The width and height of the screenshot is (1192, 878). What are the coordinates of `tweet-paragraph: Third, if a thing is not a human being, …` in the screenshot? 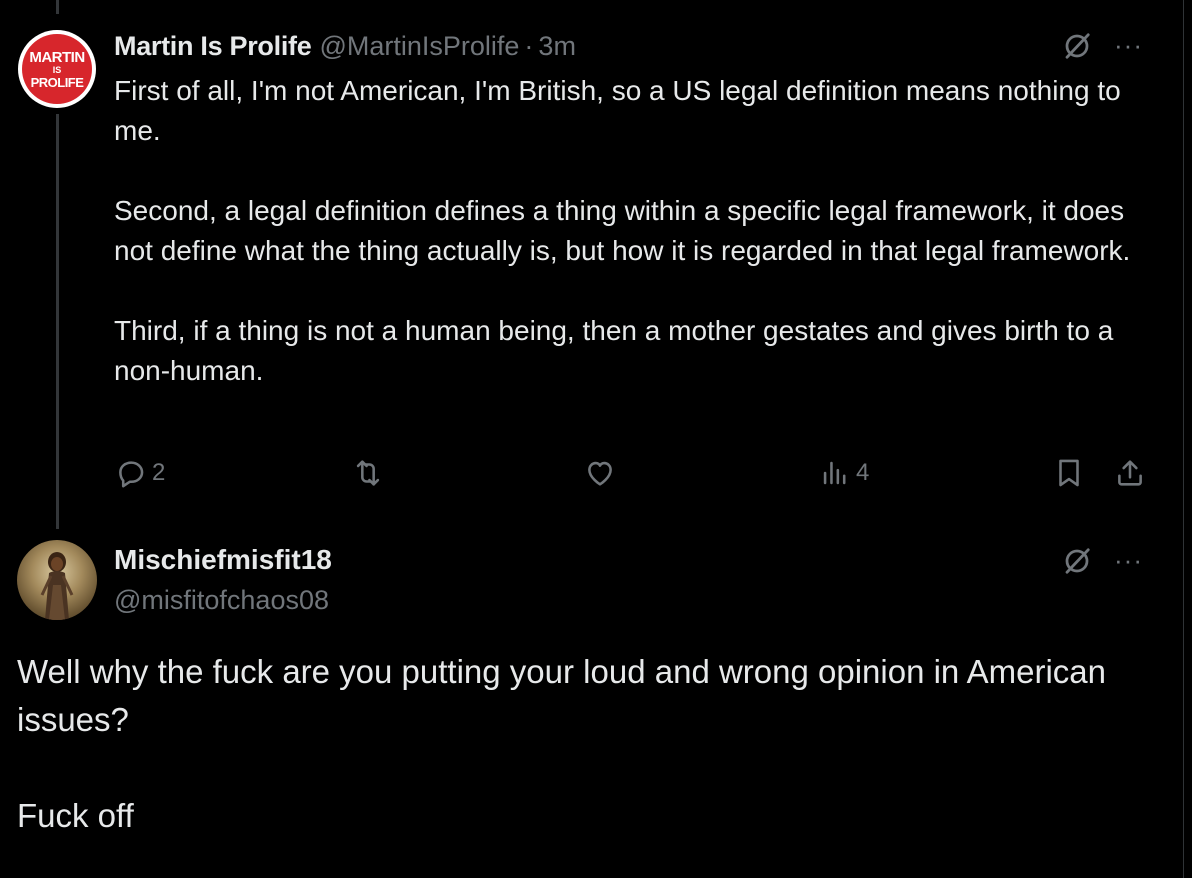 It's located at (618, 350).